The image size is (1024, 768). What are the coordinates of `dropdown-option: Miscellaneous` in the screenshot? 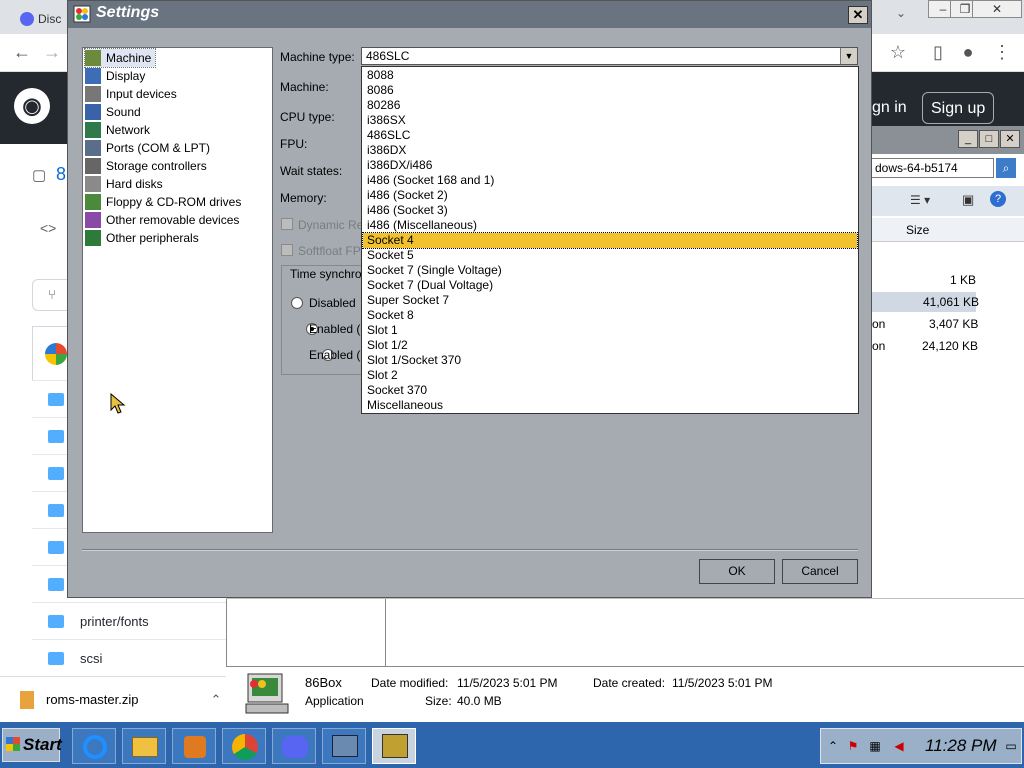 It's located at (610, 405).